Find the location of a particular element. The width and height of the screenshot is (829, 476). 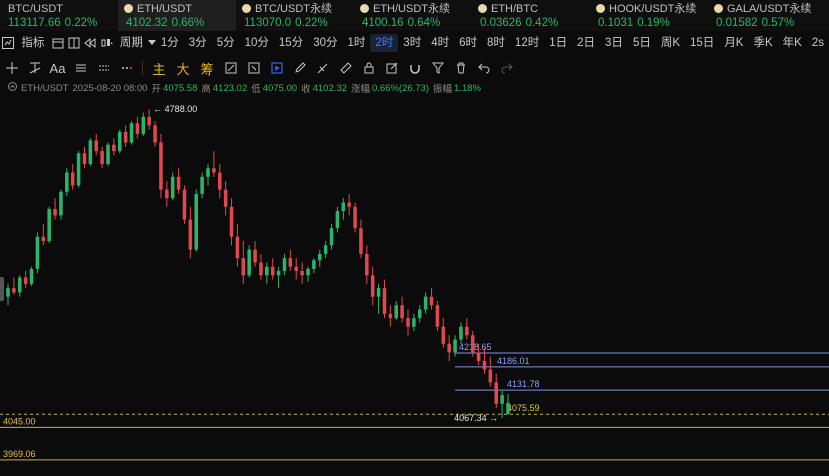

more-icon is located at coordinates (126, 68).